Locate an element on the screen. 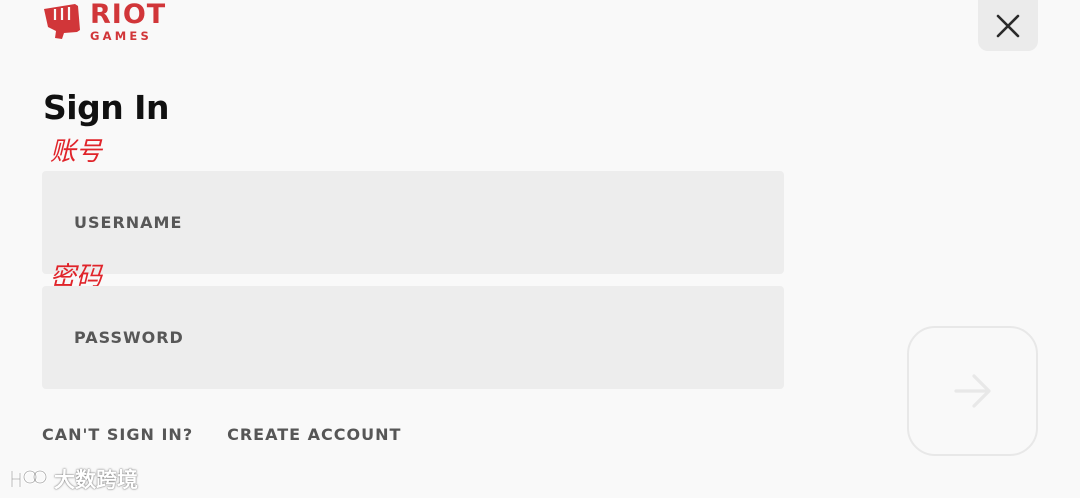 This screenshot has height=498, width=1080. close-icon is located at coordinates (1008, 25).